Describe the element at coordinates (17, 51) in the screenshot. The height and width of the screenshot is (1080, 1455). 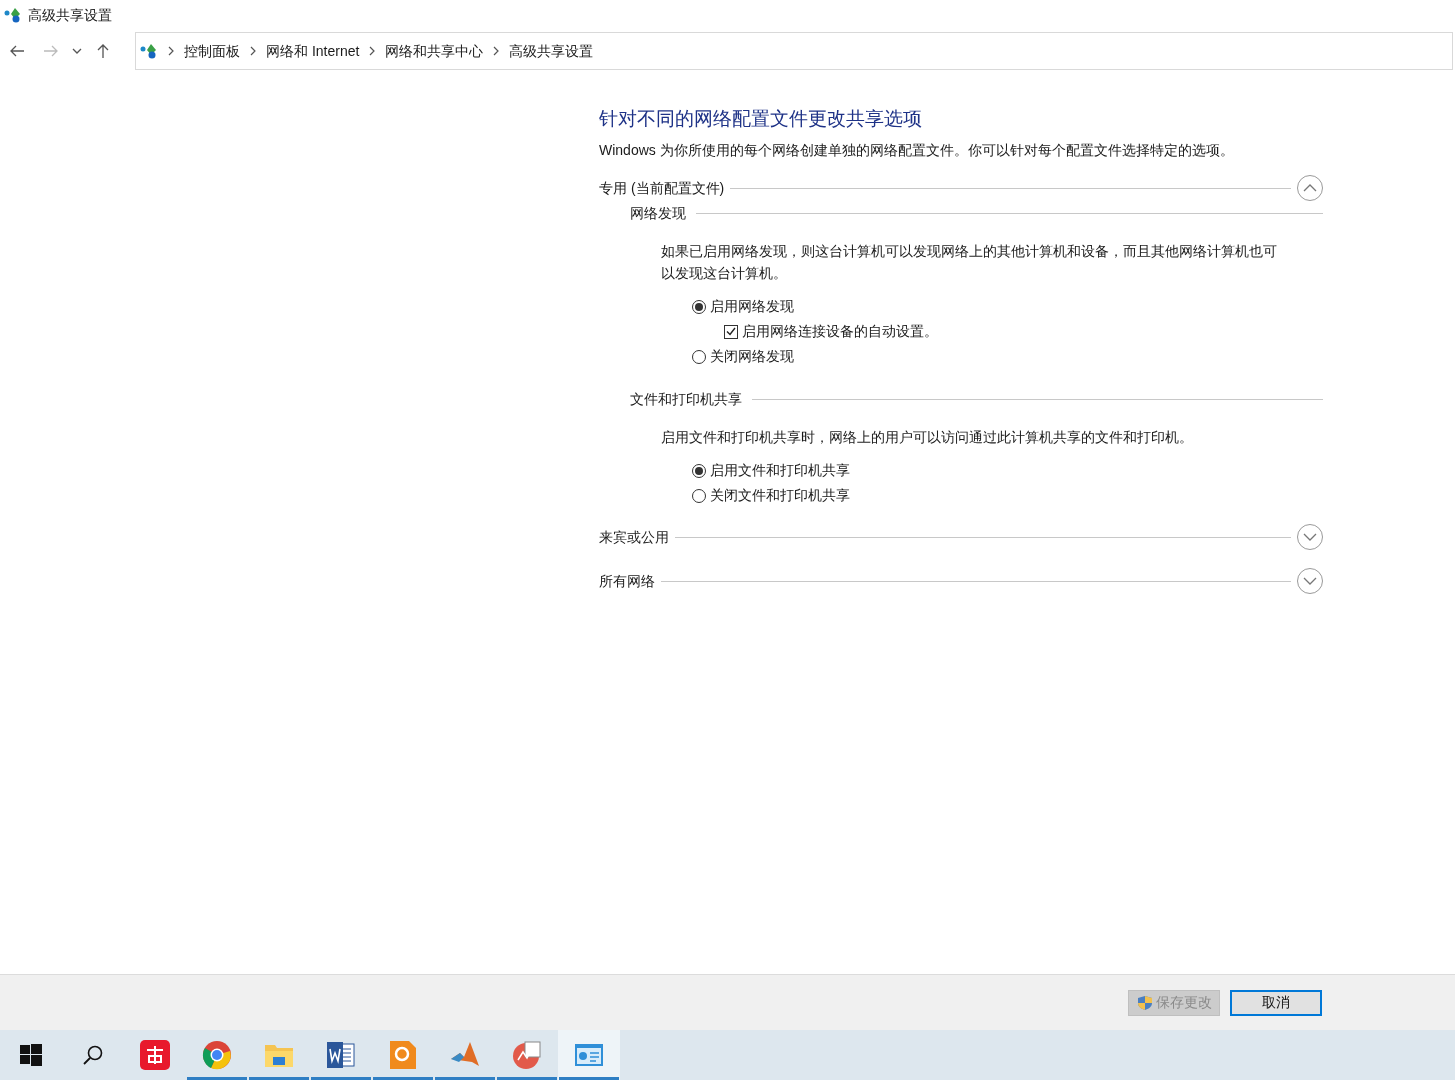
I see `back-arrow-icon` at that location.